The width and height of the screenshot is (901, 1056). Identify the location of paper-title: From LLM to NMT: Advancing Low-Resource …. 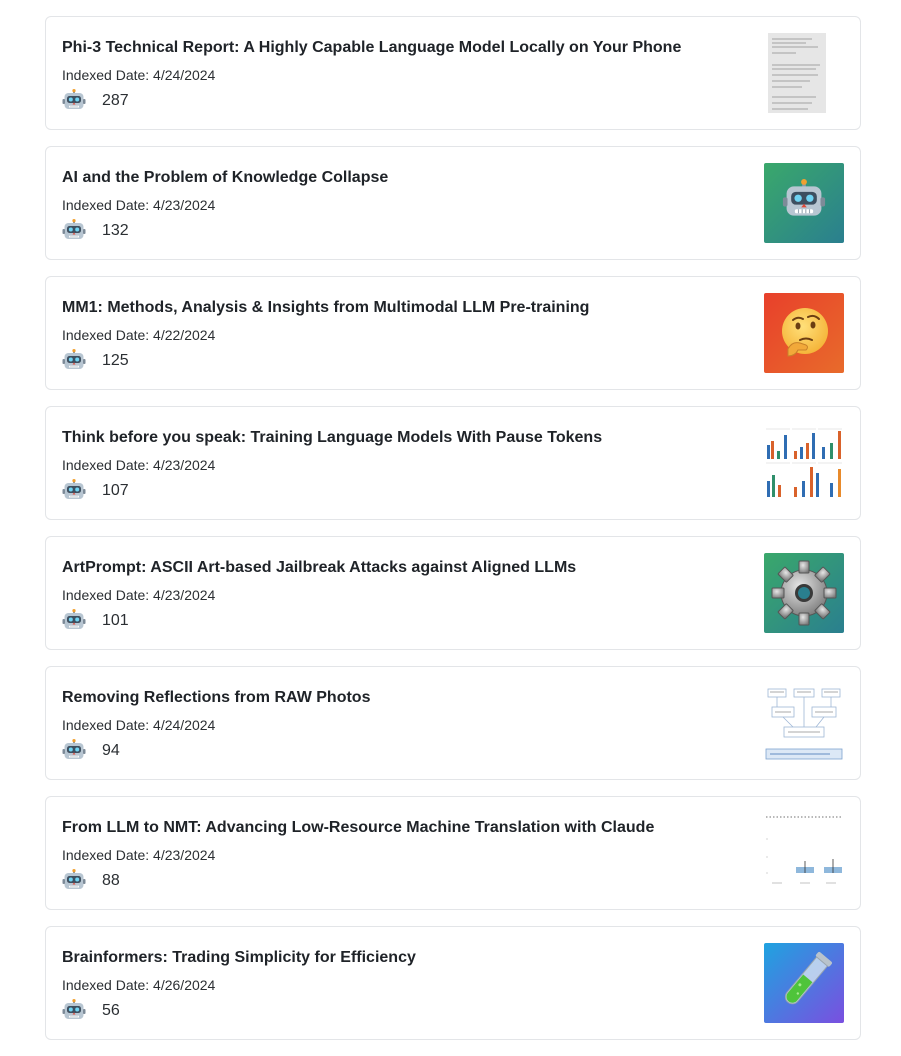
(358, 828).